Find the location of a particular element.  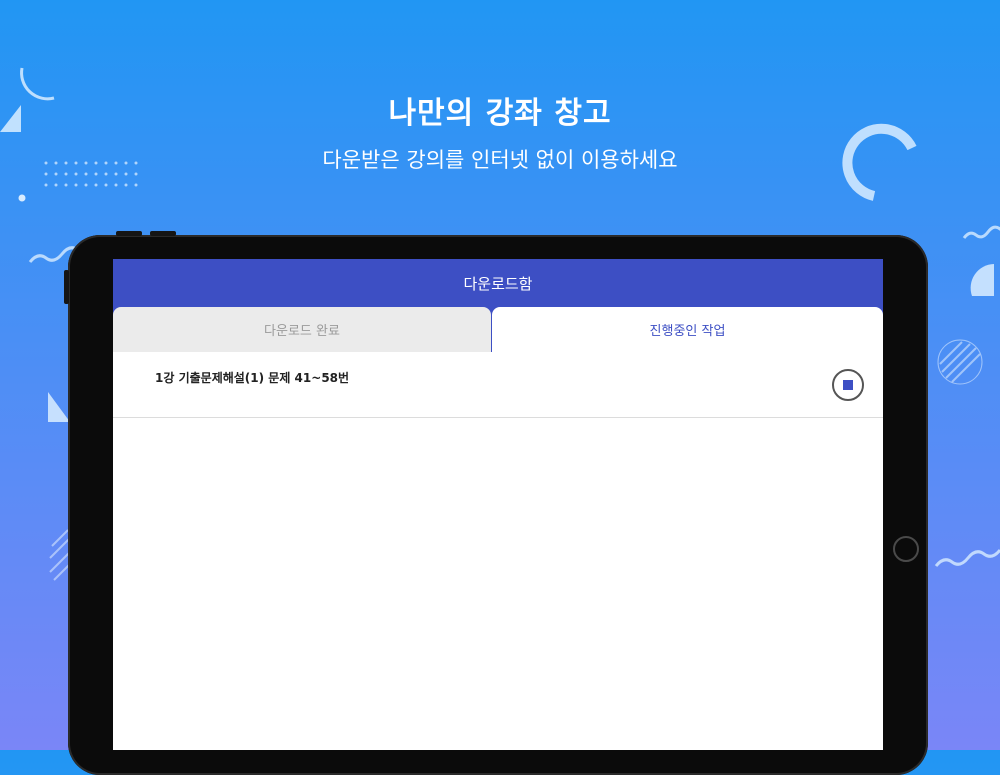

tab-download-complete: 다운로드 완료 is located at coordinates (302, 329).